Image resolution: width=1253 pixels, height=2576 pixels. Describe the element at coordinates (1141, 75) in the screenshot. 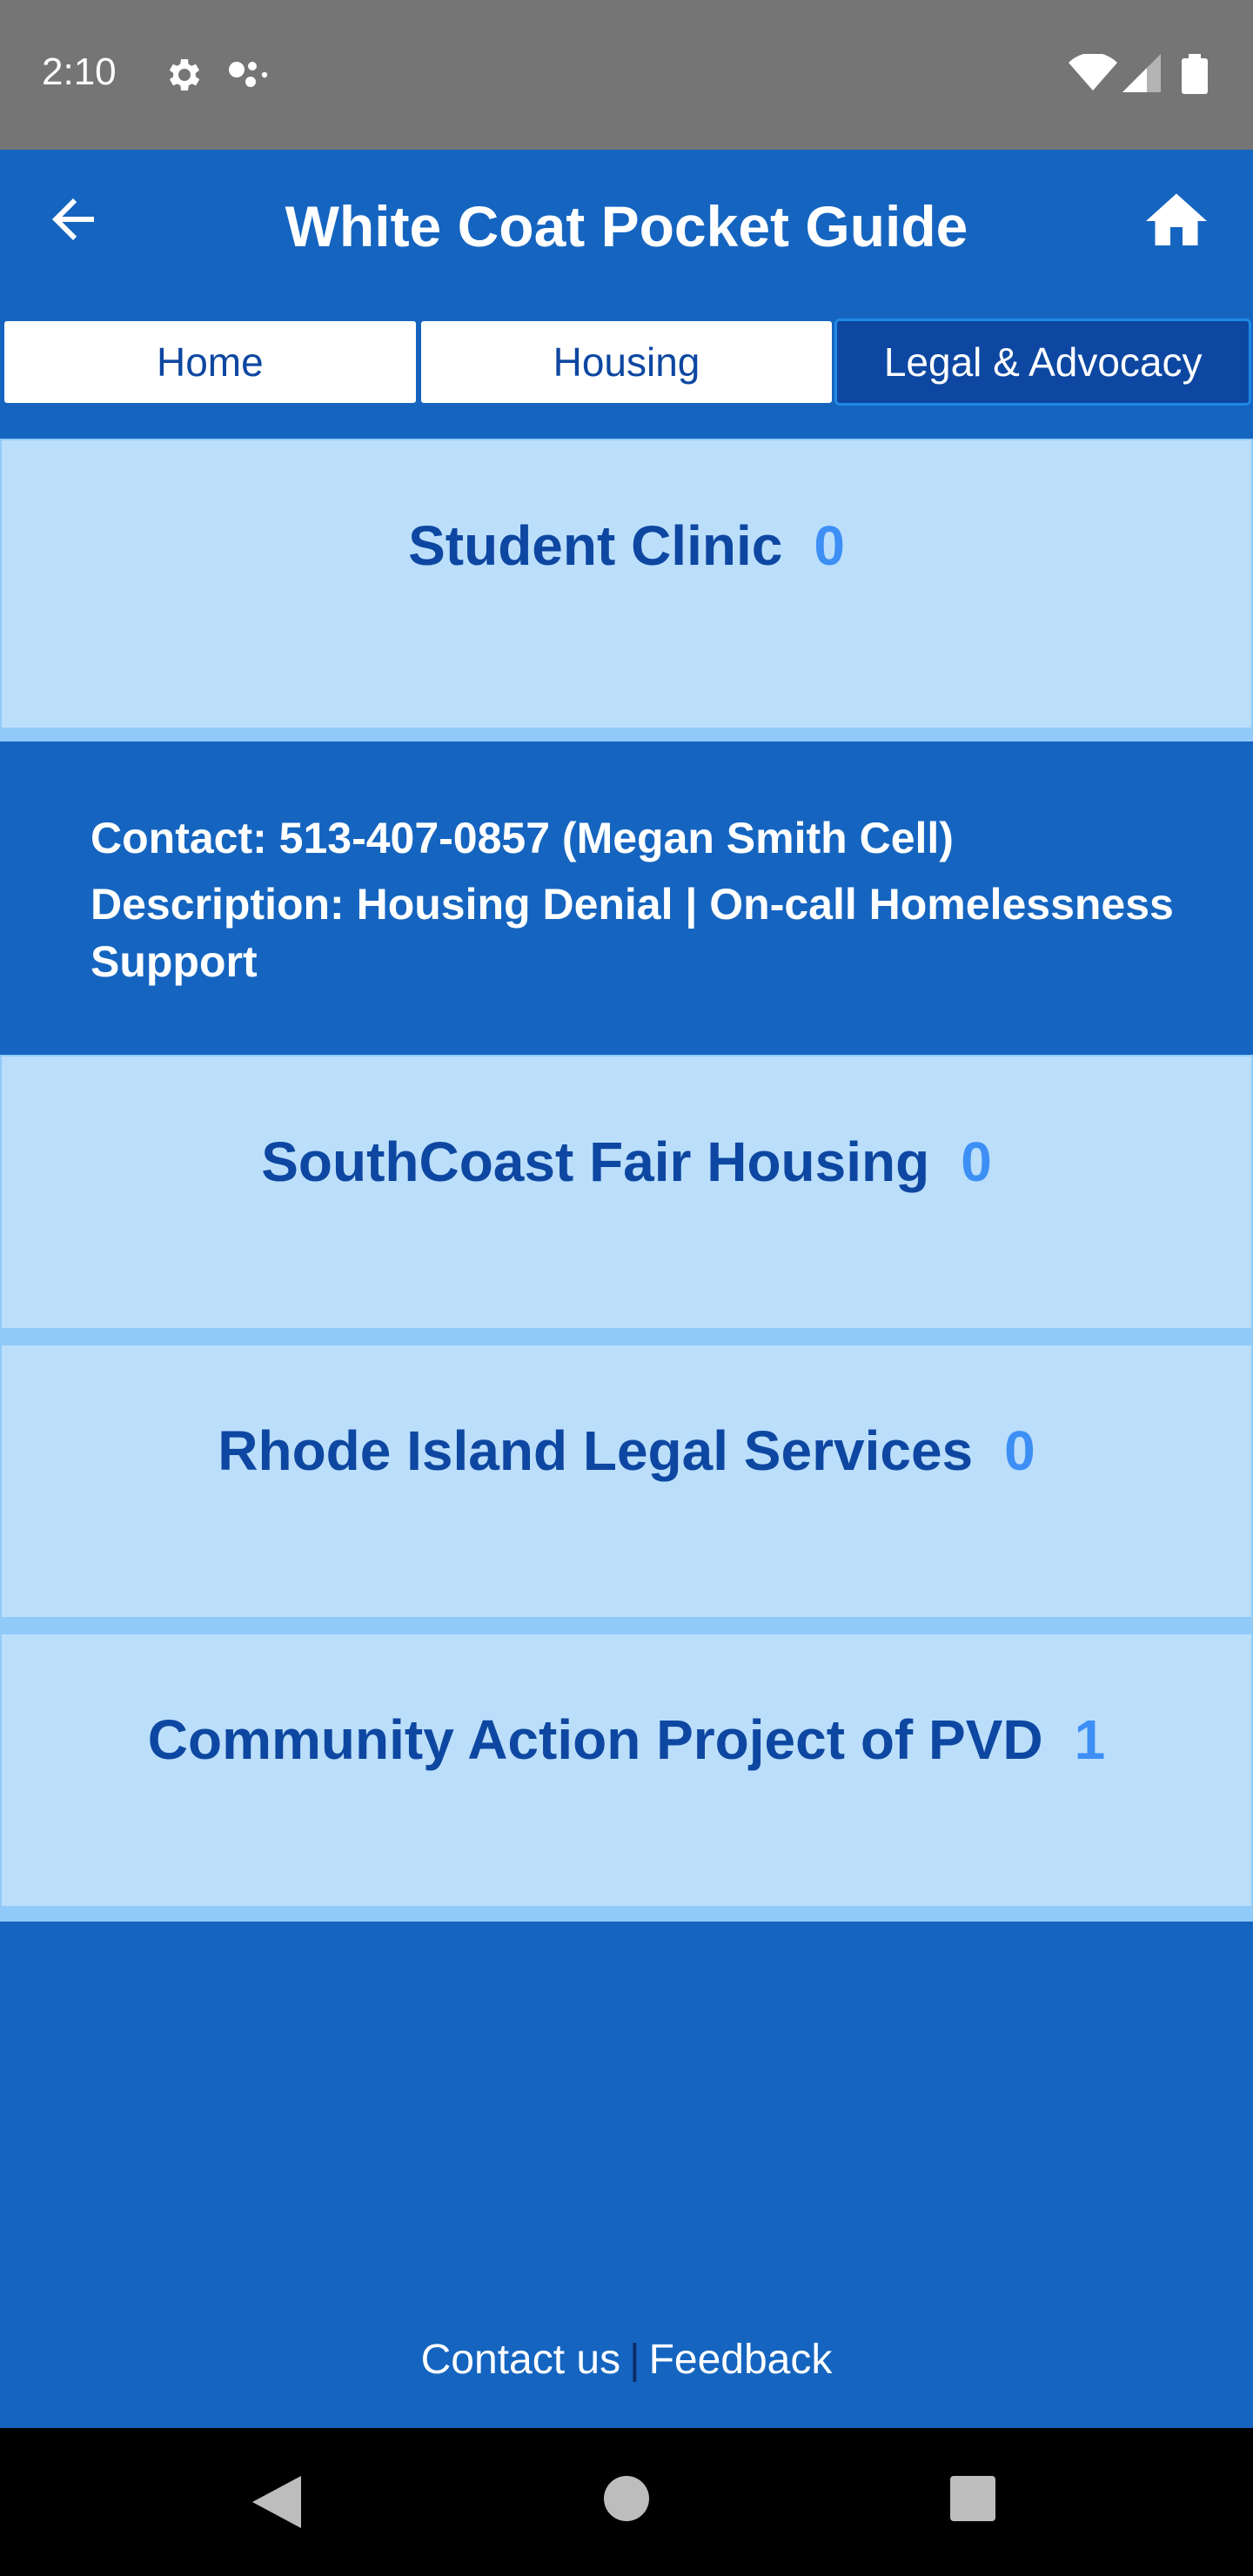

I see `cell-signal-icon` at that location.